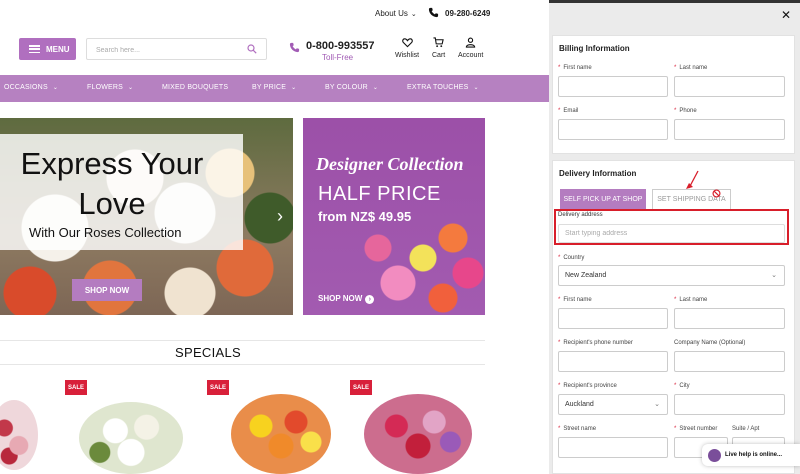 The width and height of the screenshot is (800, 474). I want to click on recipient-first-name-label: * First name, so click(575, 300).